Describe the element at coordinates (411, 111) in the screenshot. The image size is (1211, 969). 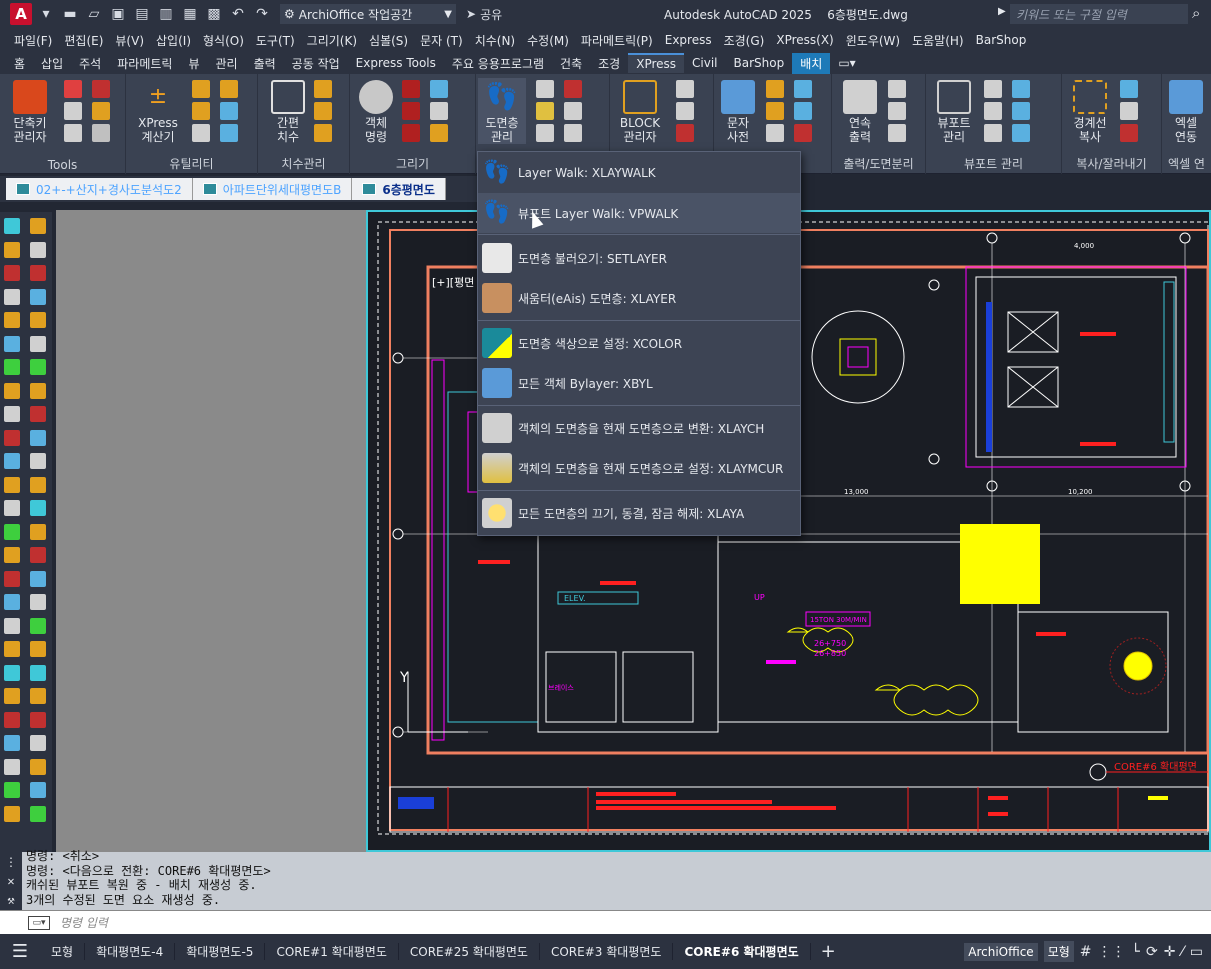
I see `spline-icon` at that location.